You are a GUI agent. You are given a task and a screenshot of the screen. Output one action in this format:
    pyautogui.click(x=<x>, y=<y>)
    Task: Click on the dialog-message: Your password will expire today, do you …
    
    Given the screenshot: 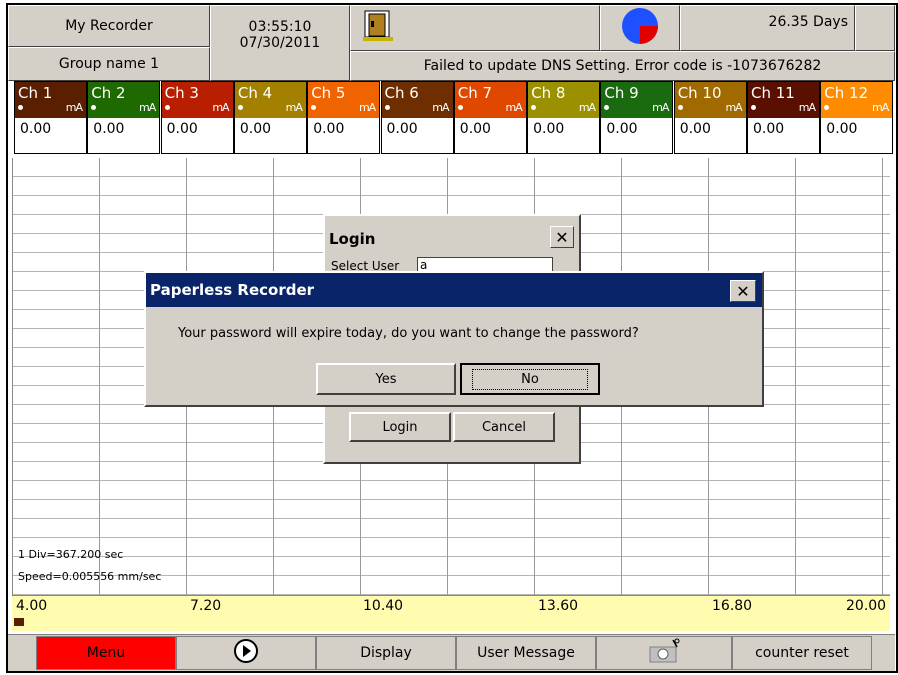 What is the action you would take?
    pyautogui.click(x=408, y=333)
    